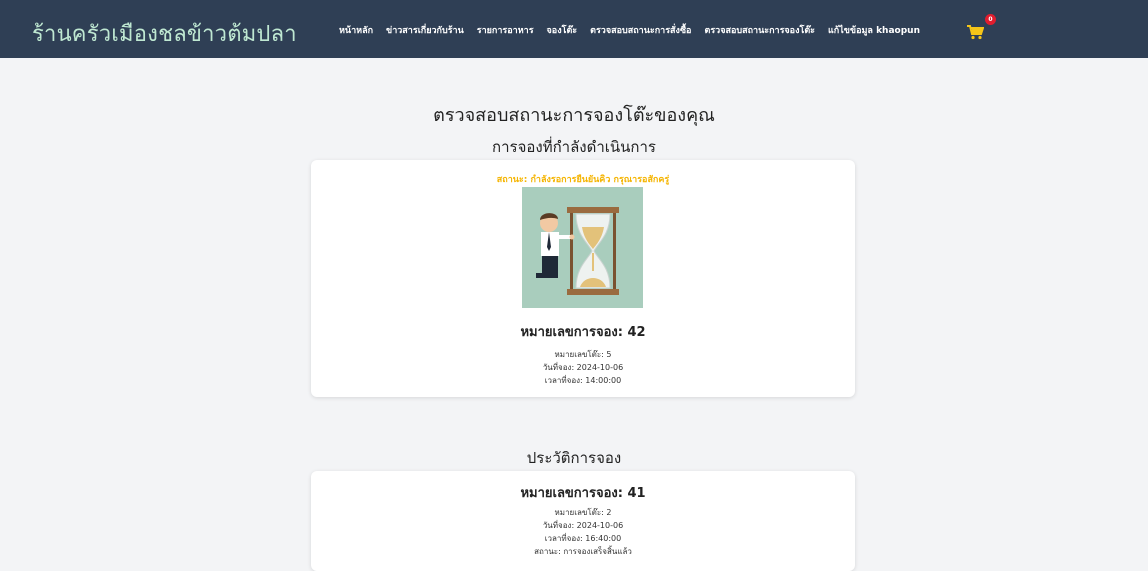 This screenshot has height=571, width=1148. Describe the element at coordinates (759, 30) in the screenshot. I see `nav-link-reservation-status: ตรวจสอบสถานะการจองโต๊ะ` at that location.